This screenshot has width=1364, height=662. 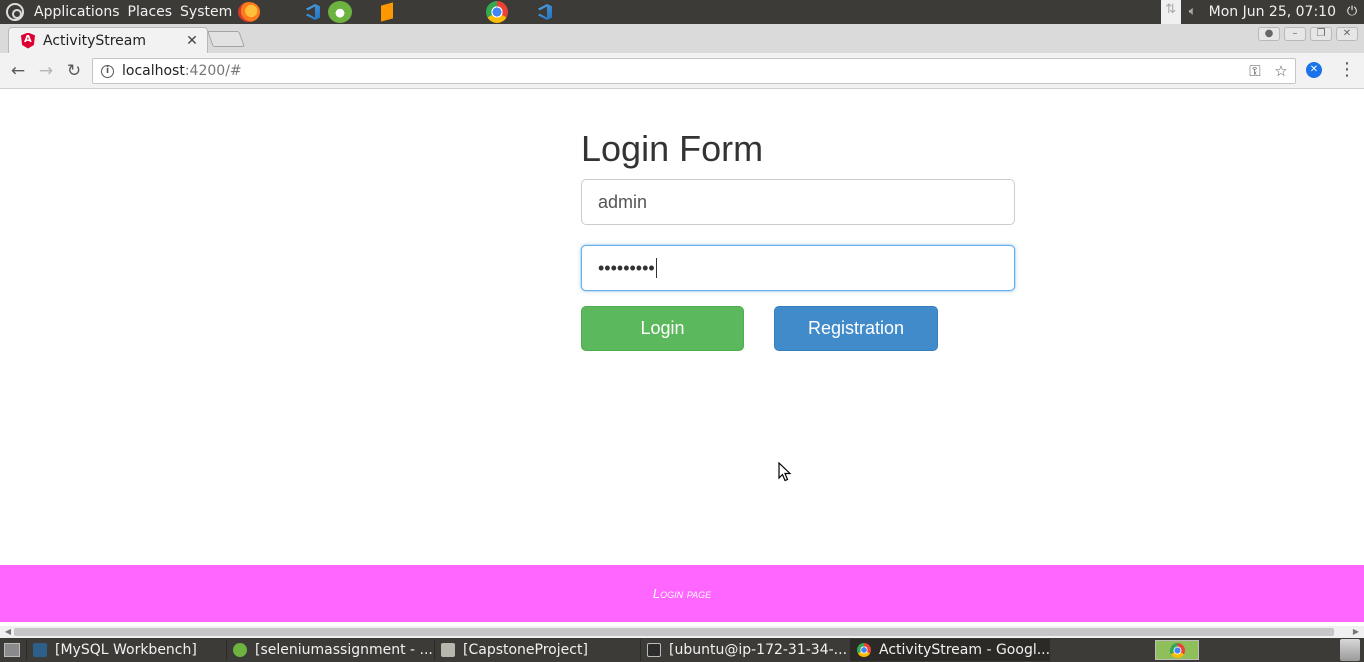 I want to click on volume-icon: 🔈︎, so click(x=1193, y=12).